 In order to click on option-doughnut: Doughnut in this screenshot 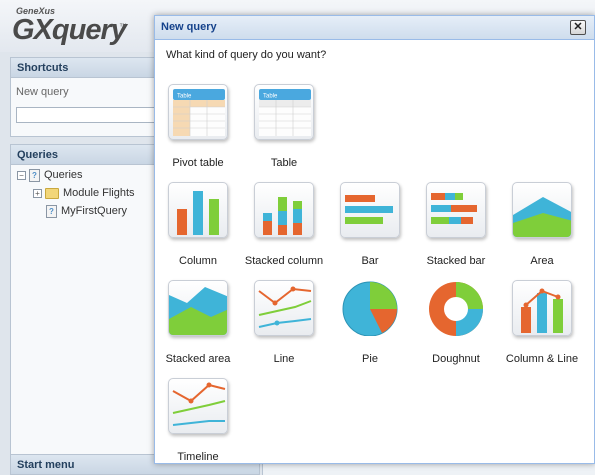, I will do `click(454, 325)`.